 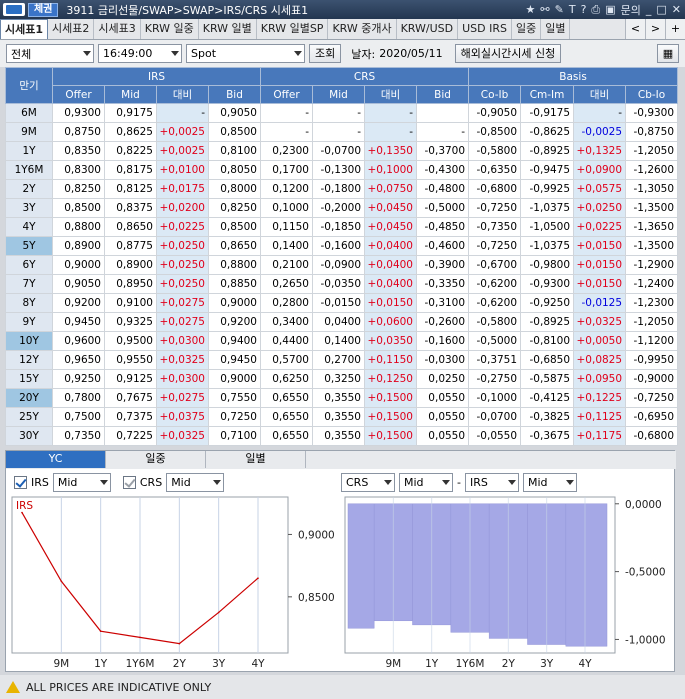 I want to click on tab-scroll-left-icon: <, so click(x=635, y=29).